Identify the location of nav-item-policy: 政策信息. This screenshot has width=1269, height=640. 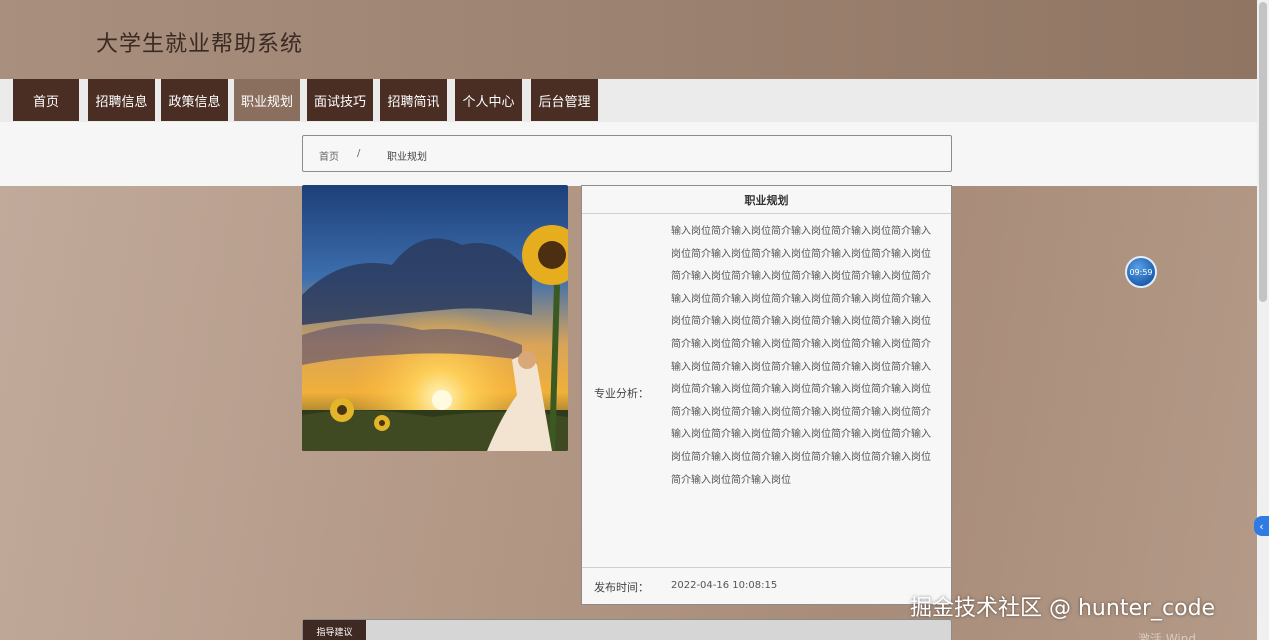
(194, 100).